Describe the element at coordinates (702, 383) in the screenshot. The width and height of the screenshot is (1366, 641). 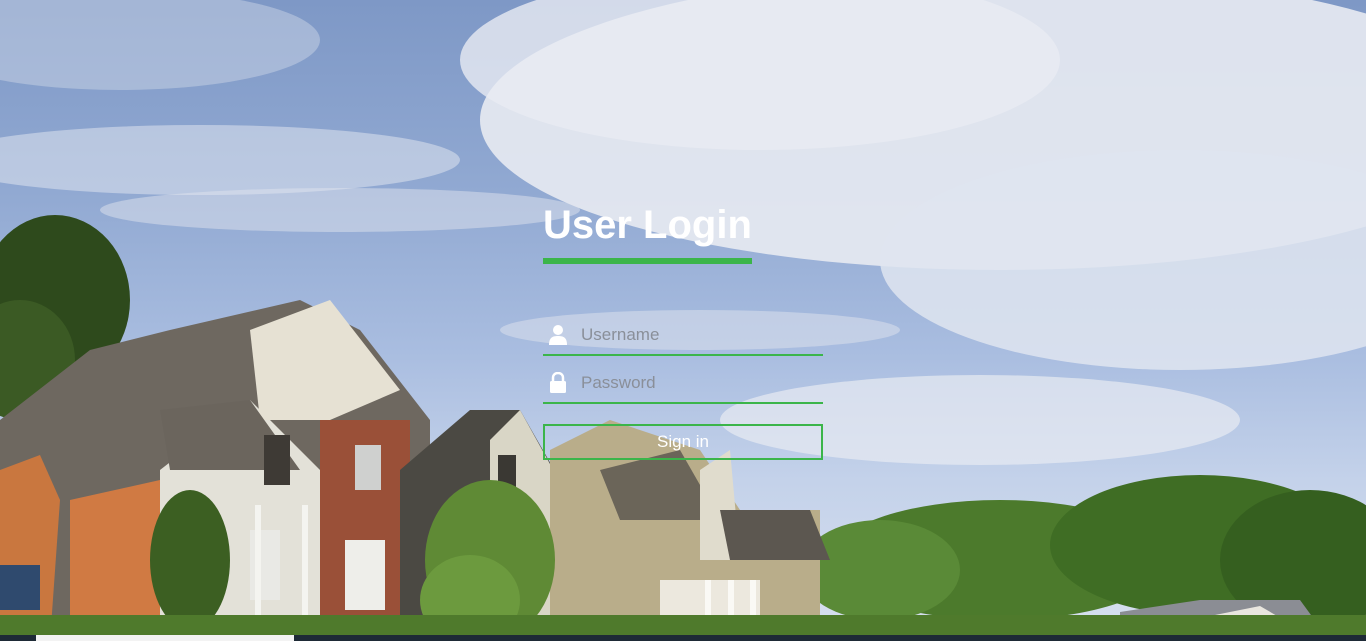
I see `password-input` at that location.